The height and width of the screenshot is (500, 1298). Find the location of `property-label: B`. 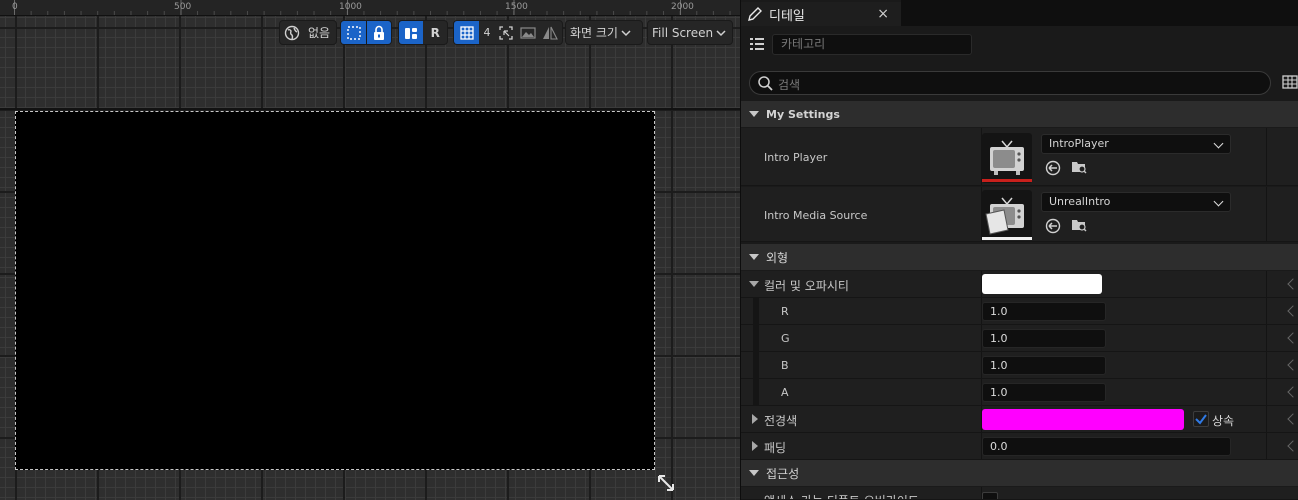

property-label: B is located at coordinates (785, 365).